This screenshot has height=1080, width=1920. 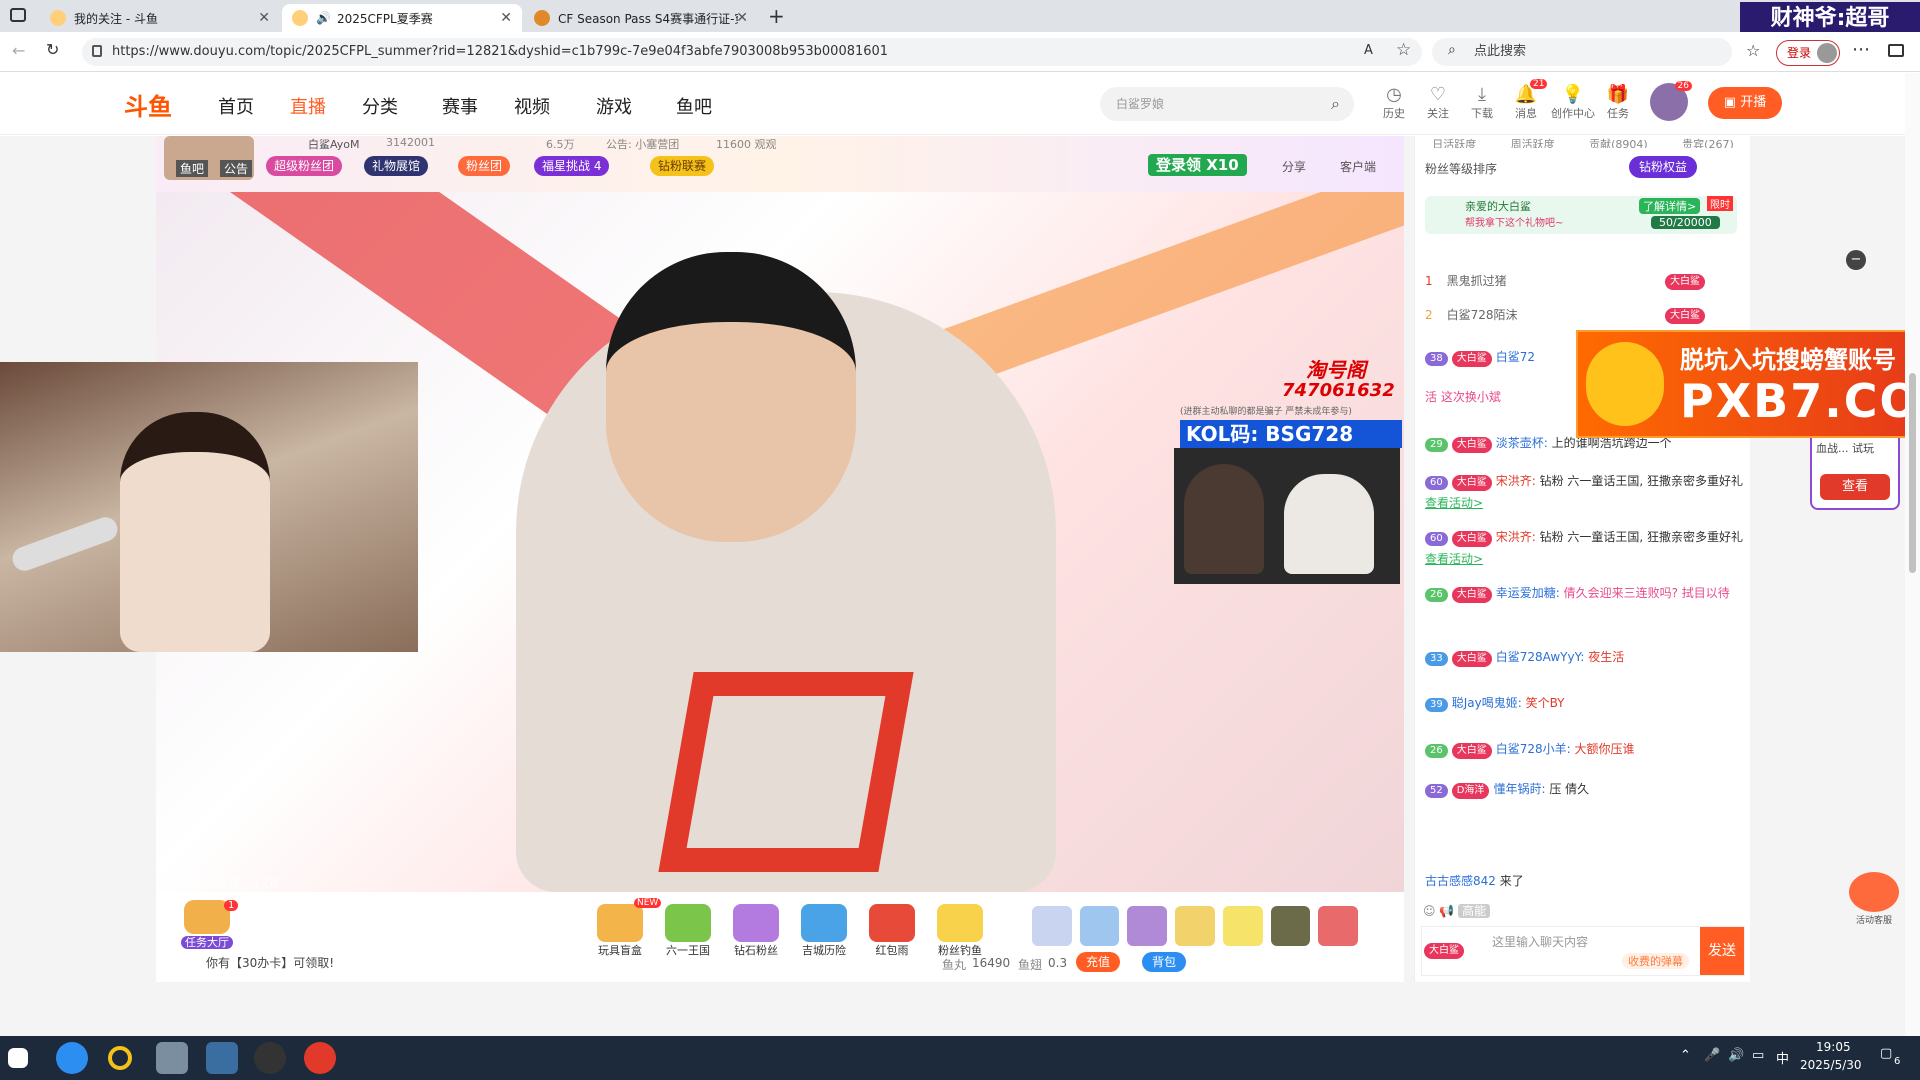 What do you see at coordinates (1712, 1055) in the screenshot?
I see `microphone-icon: 🎤` at bounding box center [1712, 1055].